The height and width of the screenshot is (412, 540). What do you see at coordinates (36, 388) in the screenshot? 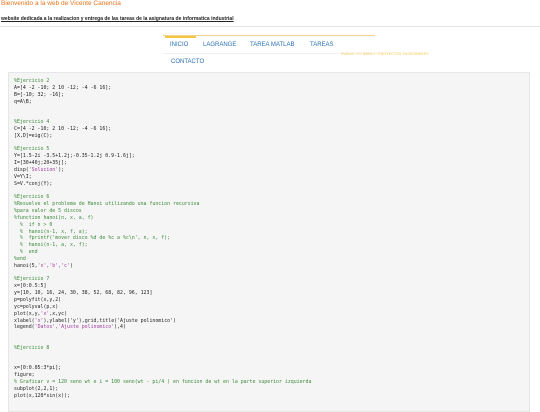
I see `code-line: subplot(2,2,1);` at bounding box center [36, 388].